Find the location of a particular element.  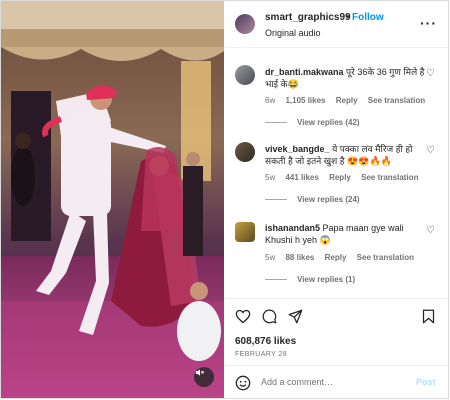

commenter-username: dr_banti.makwana is located at coordinates (304, 72).